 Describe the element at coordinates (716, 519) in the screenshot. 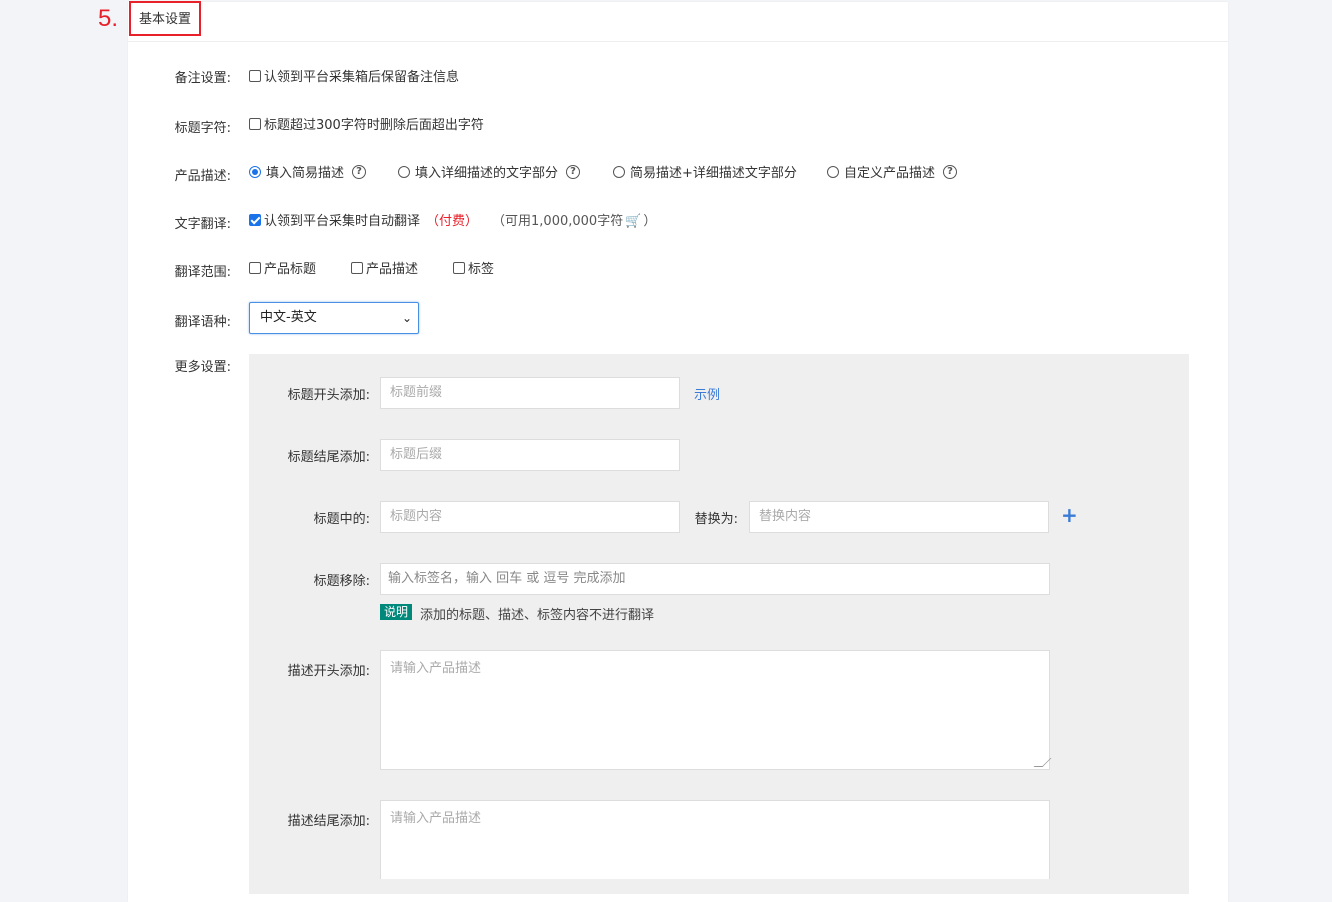

I see `replace-with-label: 替换为:` at that location.